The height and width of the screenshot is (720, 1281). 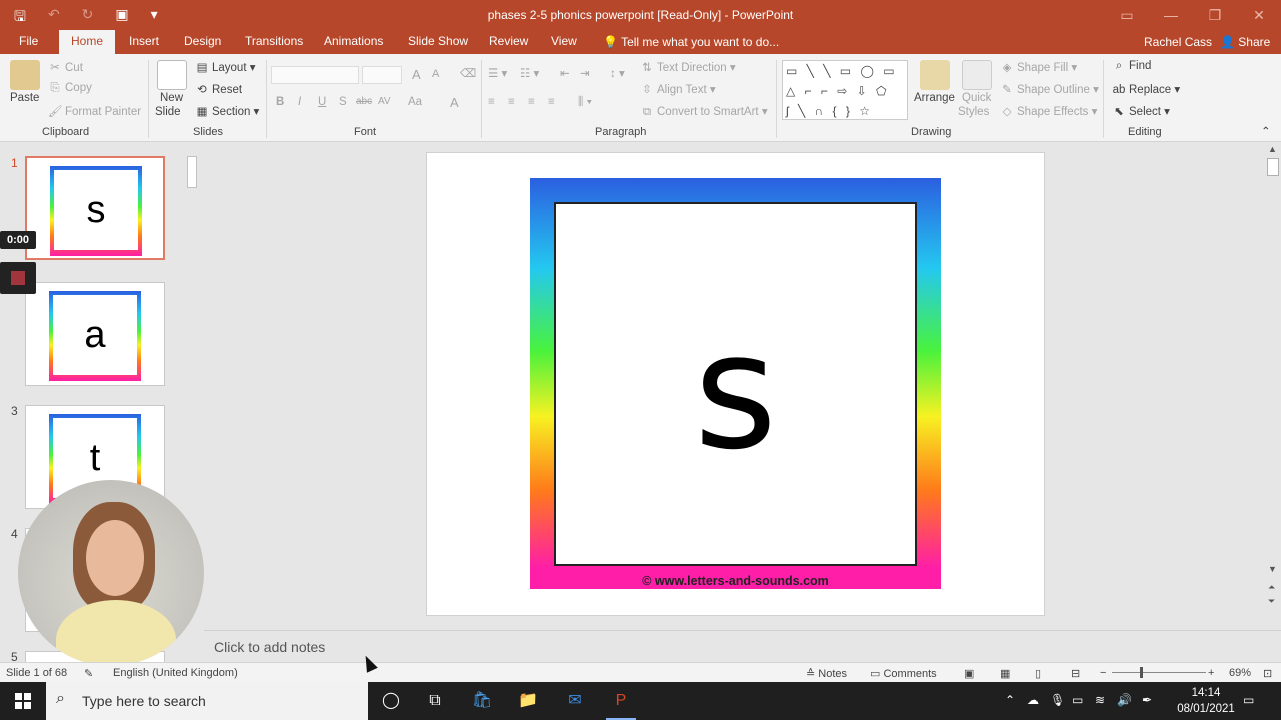 What do you see at coordinates (1206, 701) in the screenshot?
I see `system-clock: 14:14 08/01/2021` at bounding box center [1206, 701].